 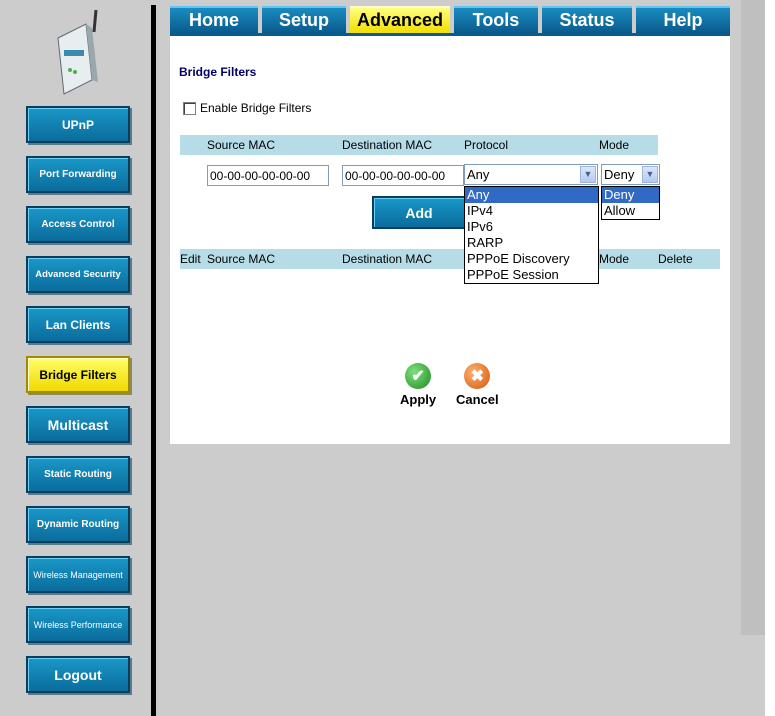 I want to click on mode-selected-value: Deny, so click(x=619, y=174).